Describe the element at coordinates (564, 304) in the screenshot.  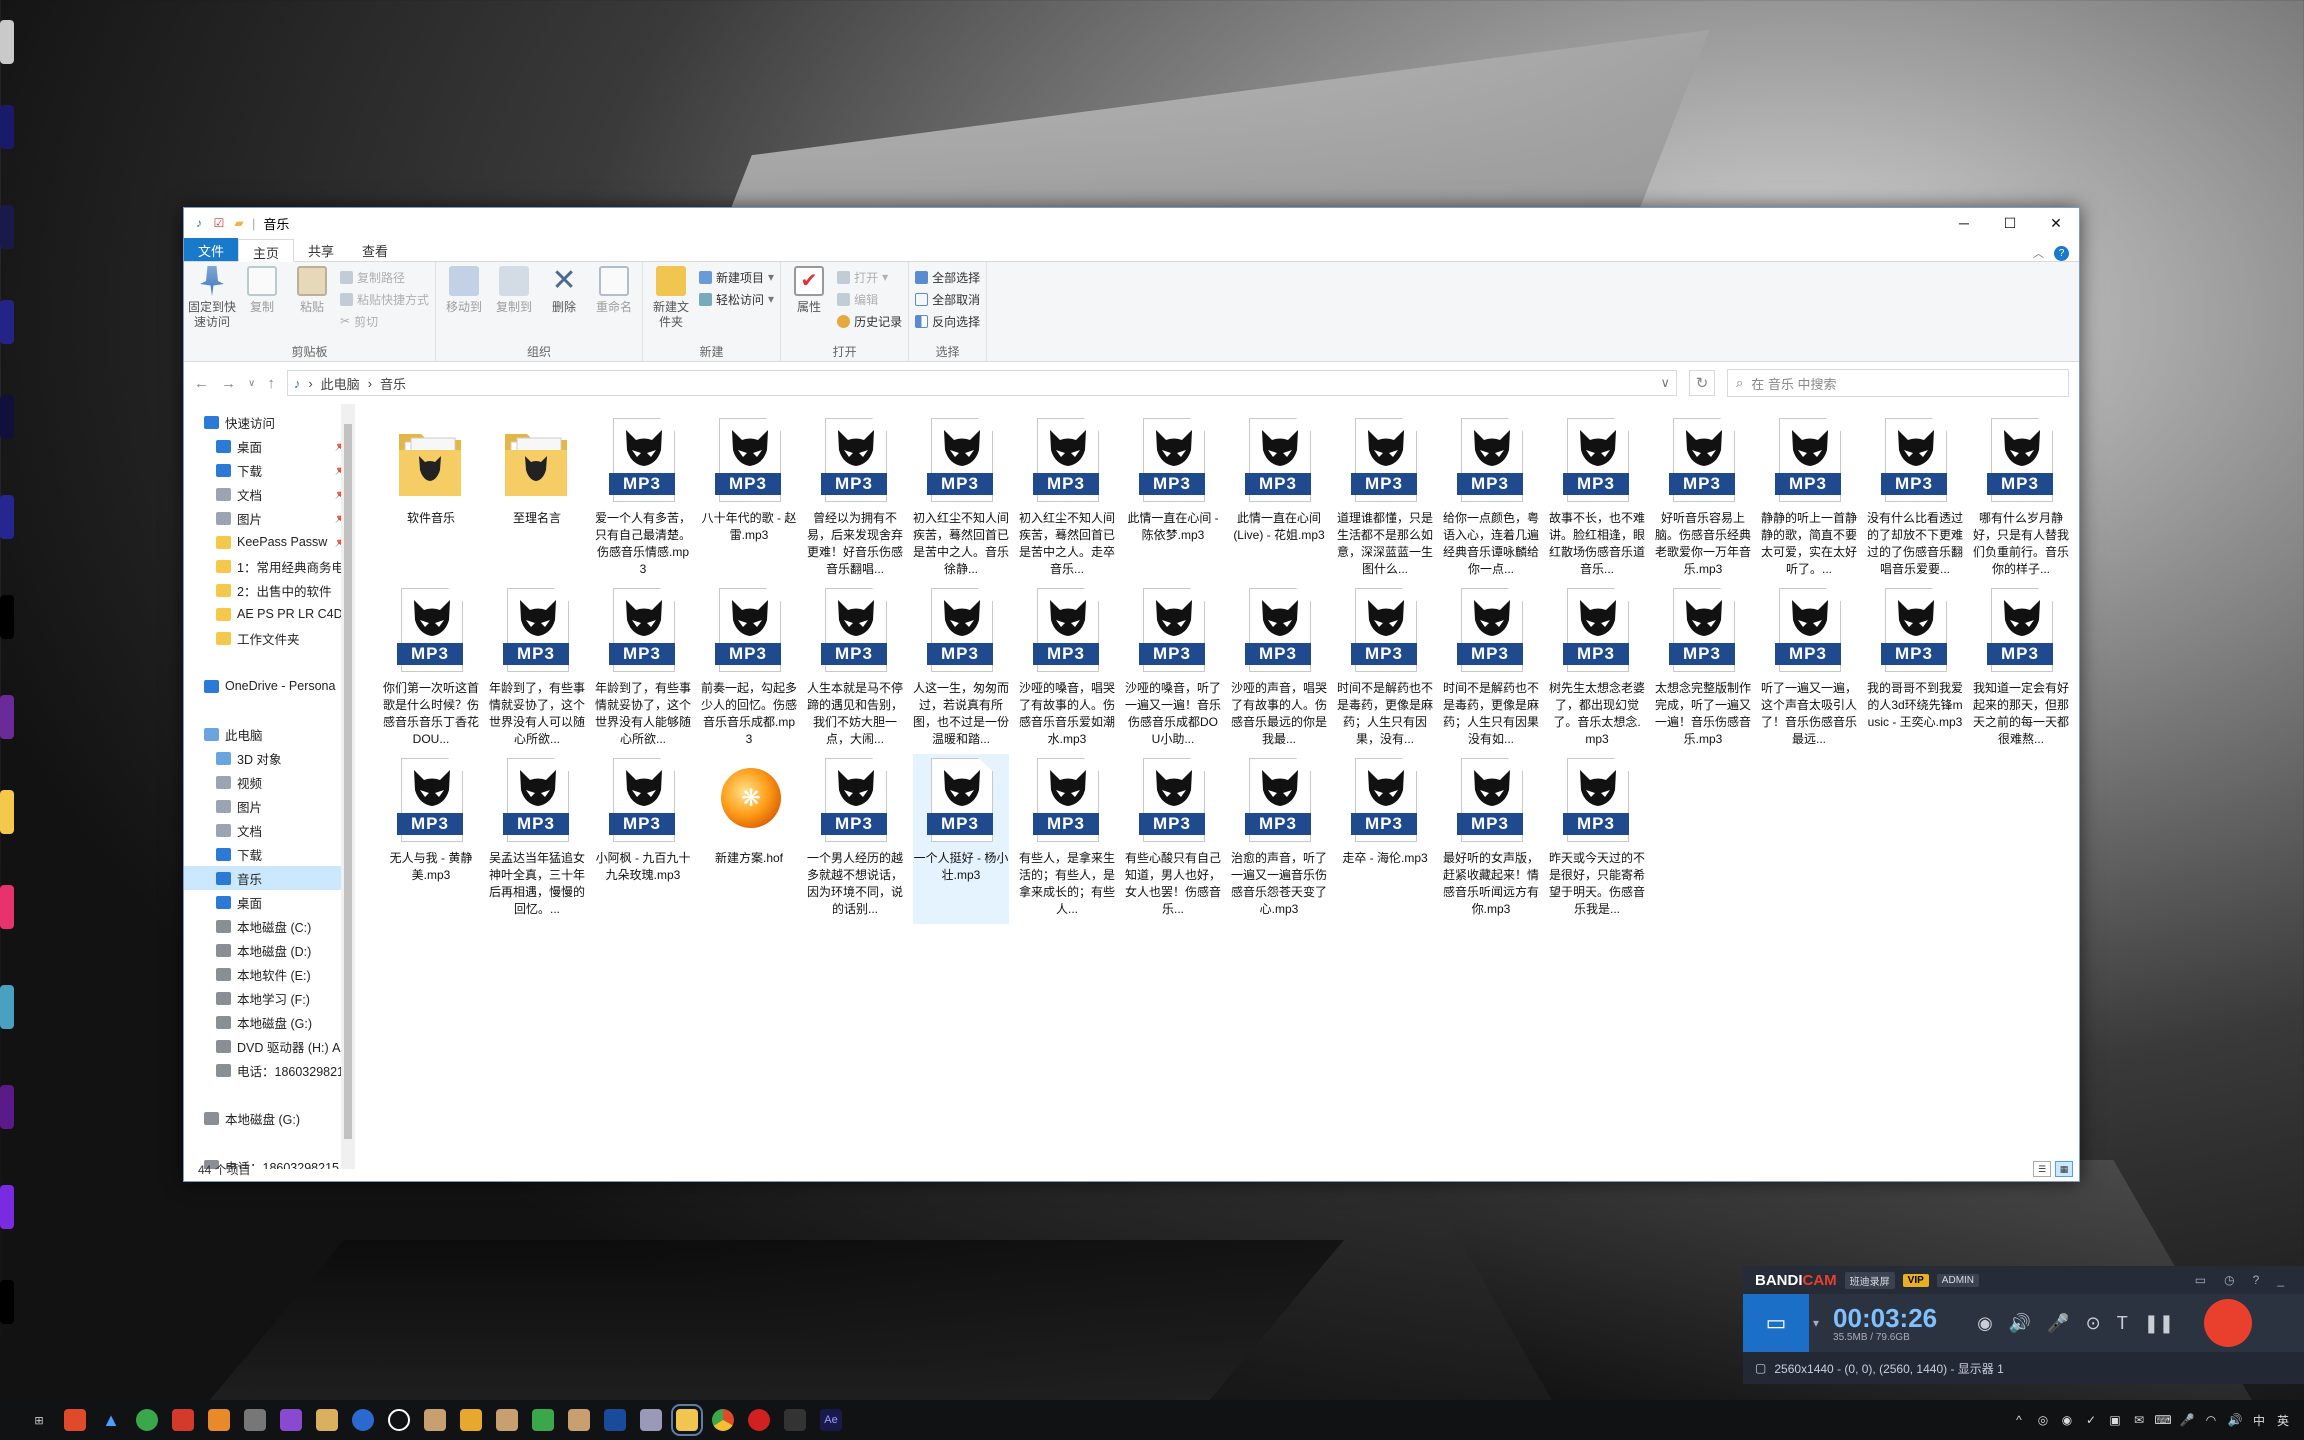
I see `delete-button: ✕ 删除` at that location.